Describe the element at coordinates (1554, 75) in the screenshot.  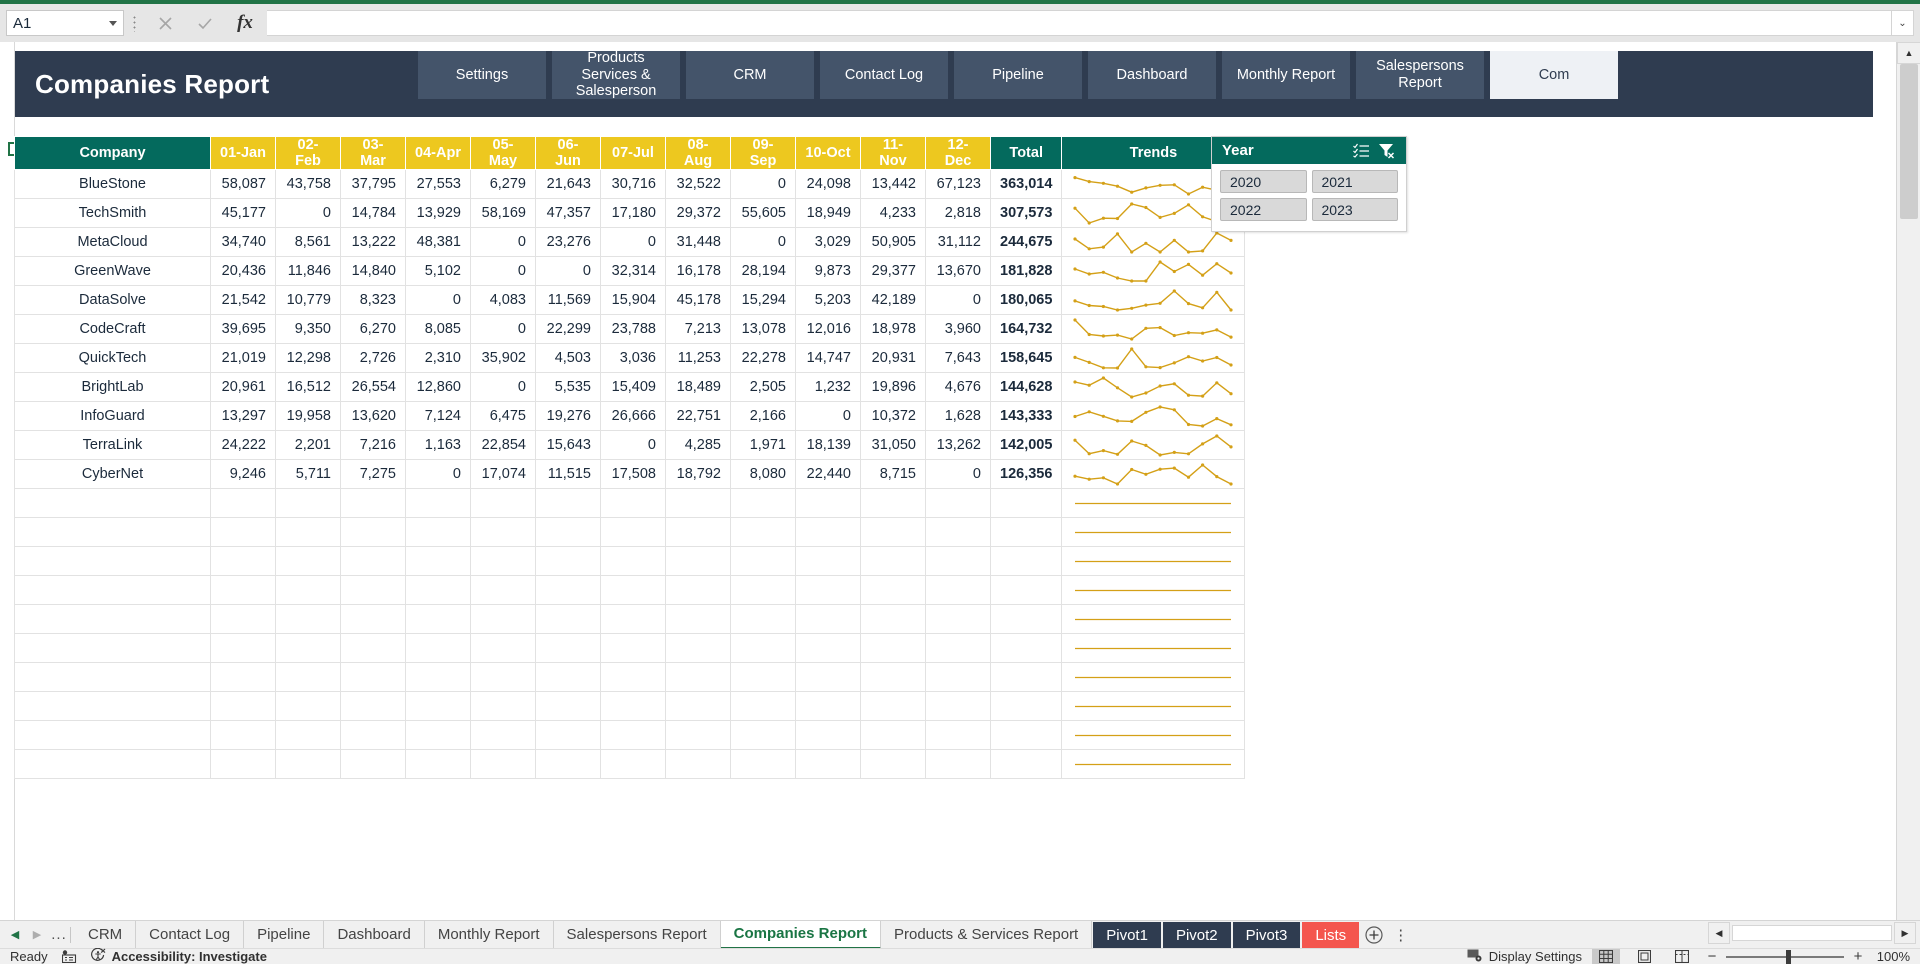
I see `nav-button-companies-report: Com` at that location.